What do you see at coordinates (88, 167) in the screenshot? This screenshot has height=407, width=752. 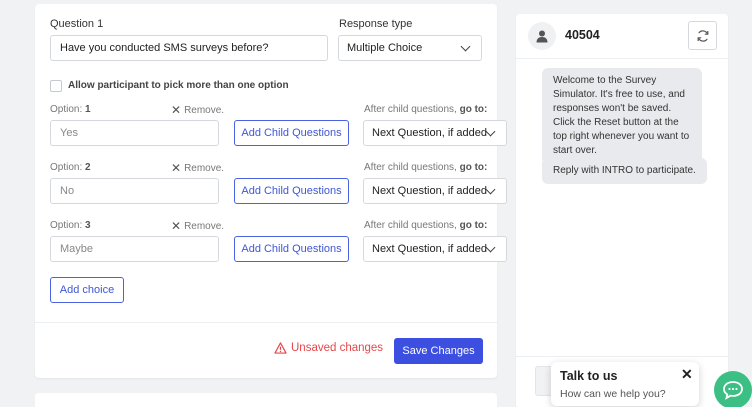 I see `option-number: 2` at bounding box center [88, 167].